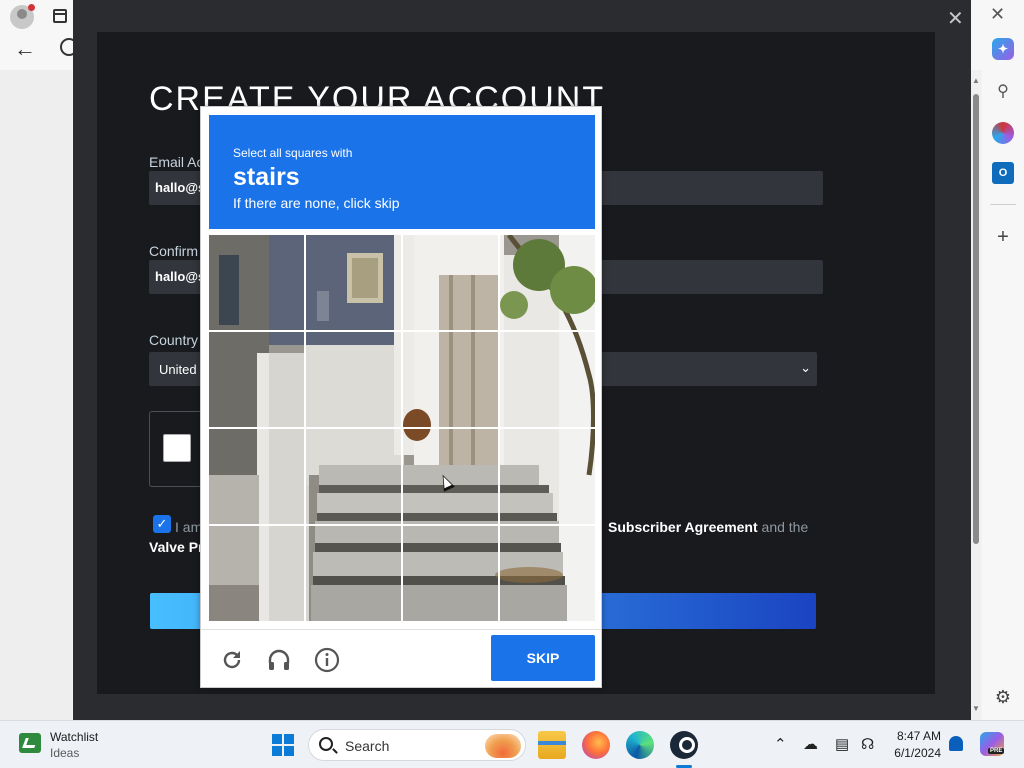  Describe the element at coordinates (176, 162) in the screenshot. I see `email-label: Email Ac` at that location.